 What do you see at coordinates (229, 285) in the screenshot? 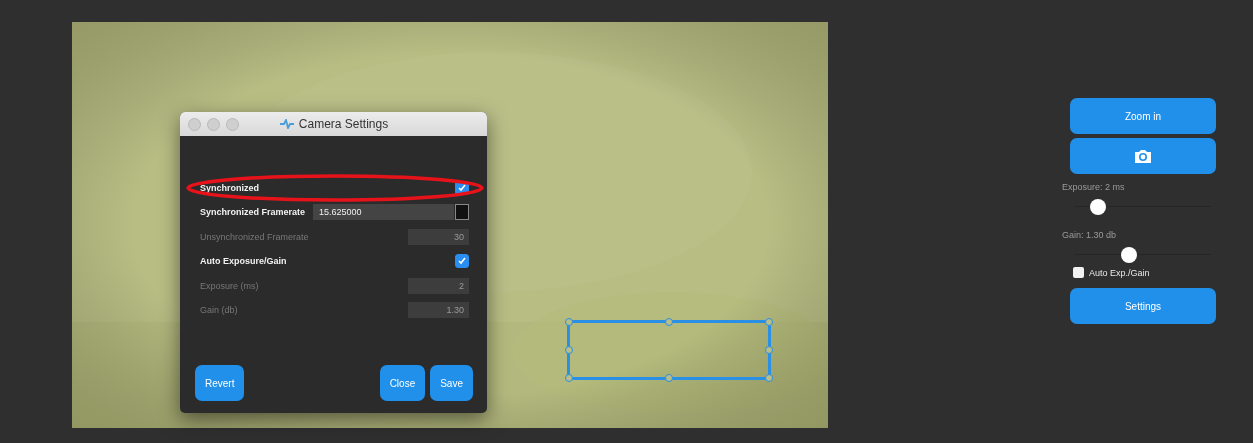
I see `field-label: Exposure (ms)` at bounding box center [229, 285].